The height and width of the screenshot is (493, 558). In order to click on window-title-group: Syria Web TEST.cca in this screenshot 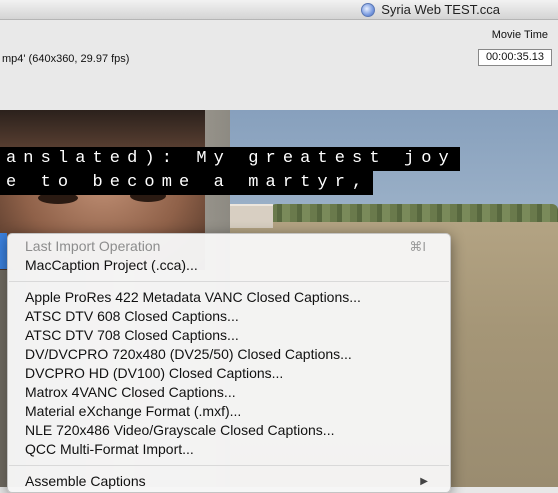, I will do `click(430, 9)`.